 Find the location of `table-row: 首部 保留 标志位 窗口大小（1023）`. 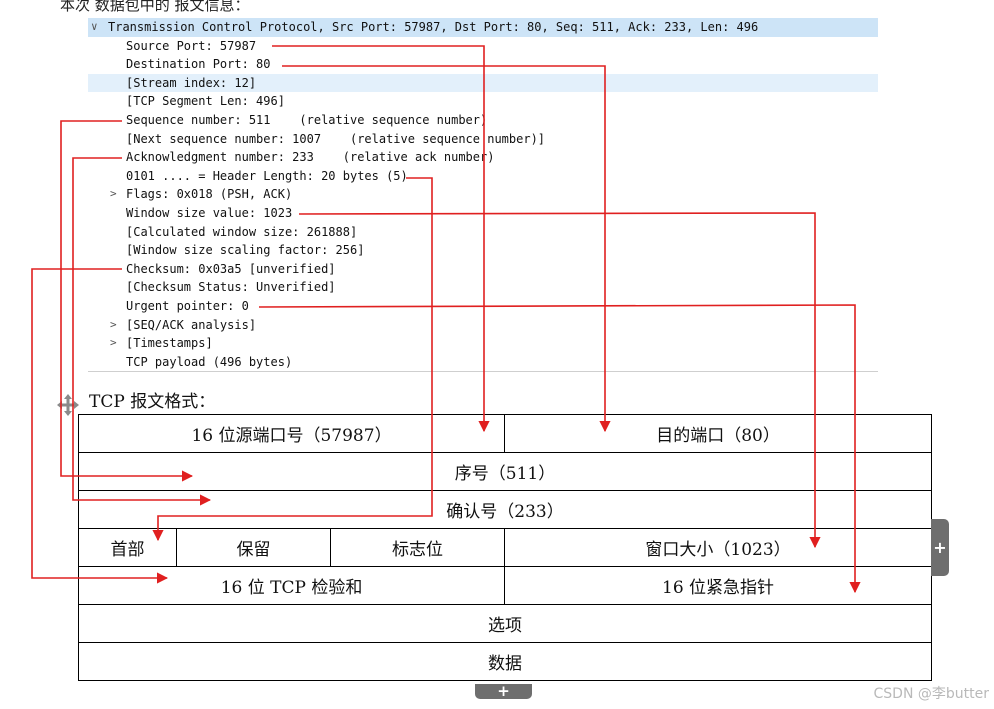

table-row: 首部 保留 标志位 窗口大小（1023） is located at coordinates (505, 547).